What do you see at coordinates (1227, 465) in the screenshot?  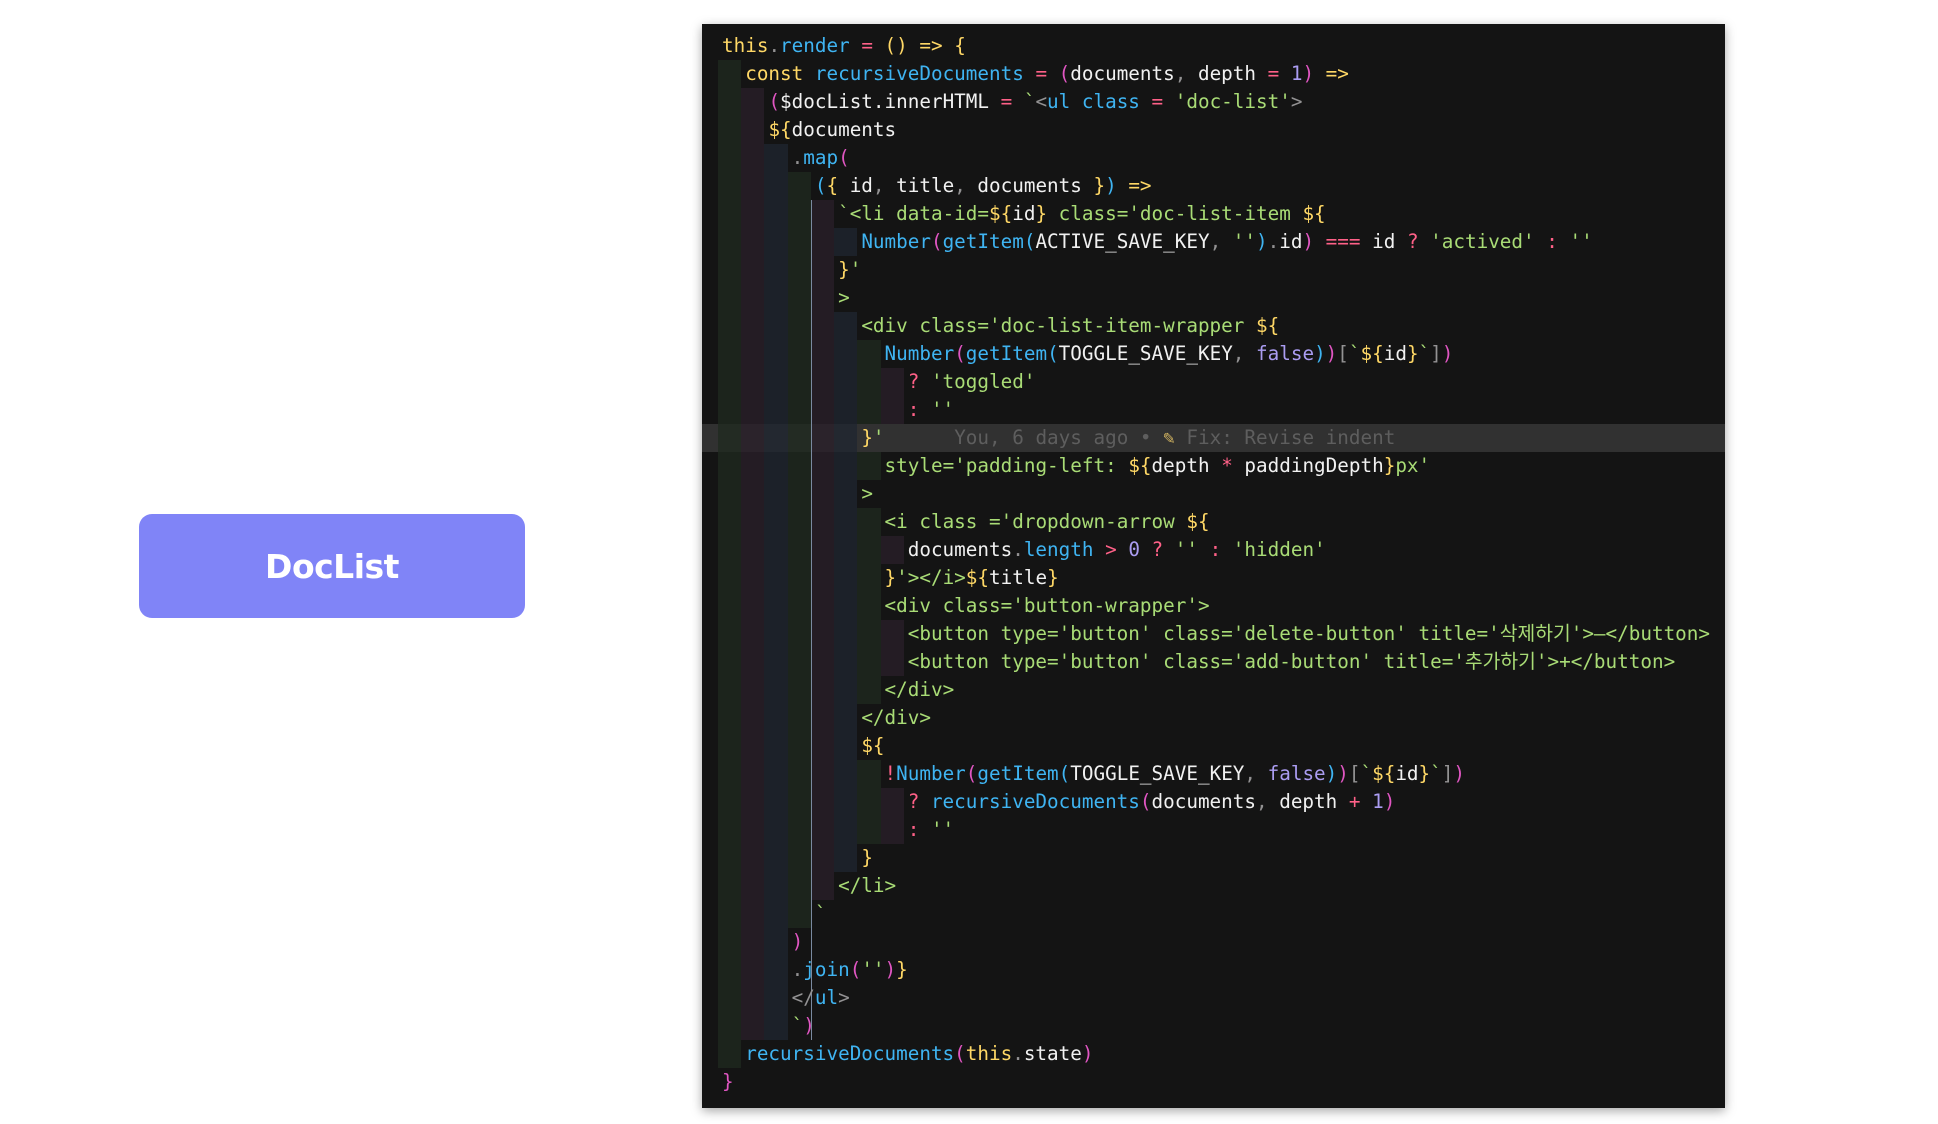 I see `code-token: *` at bounding box center [1227, 465].